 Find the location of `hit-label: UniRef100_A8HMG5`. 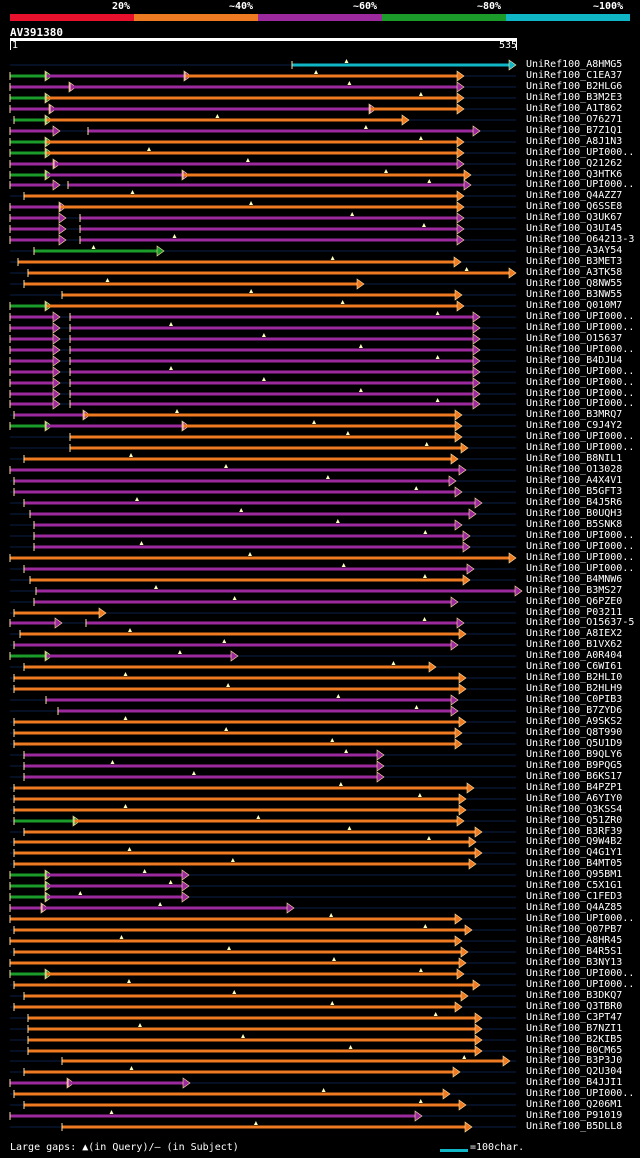

hit-label: UniRef100_A8HMG5 is located at coordinates (574, 64).